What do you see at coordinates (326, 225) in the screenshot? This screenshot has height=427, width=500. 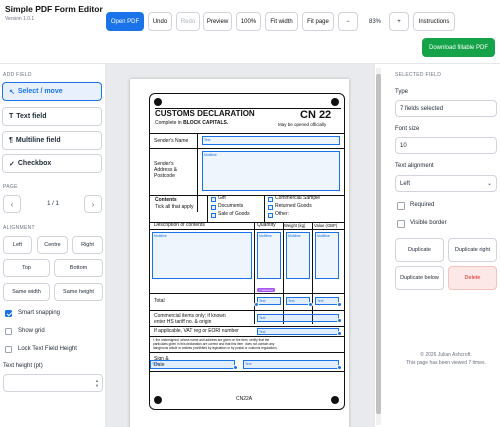 I see `value-header: Value (GBP)` at bounding box center [326, 225].